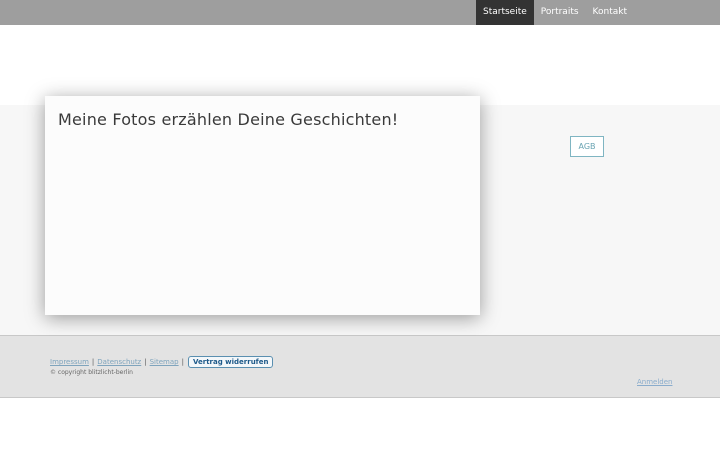 The width and height of the screenshot is (720, 450). Describe the element at coordinates (587, 146) in the screenshot. I see `agb-button: AGB` at that location.